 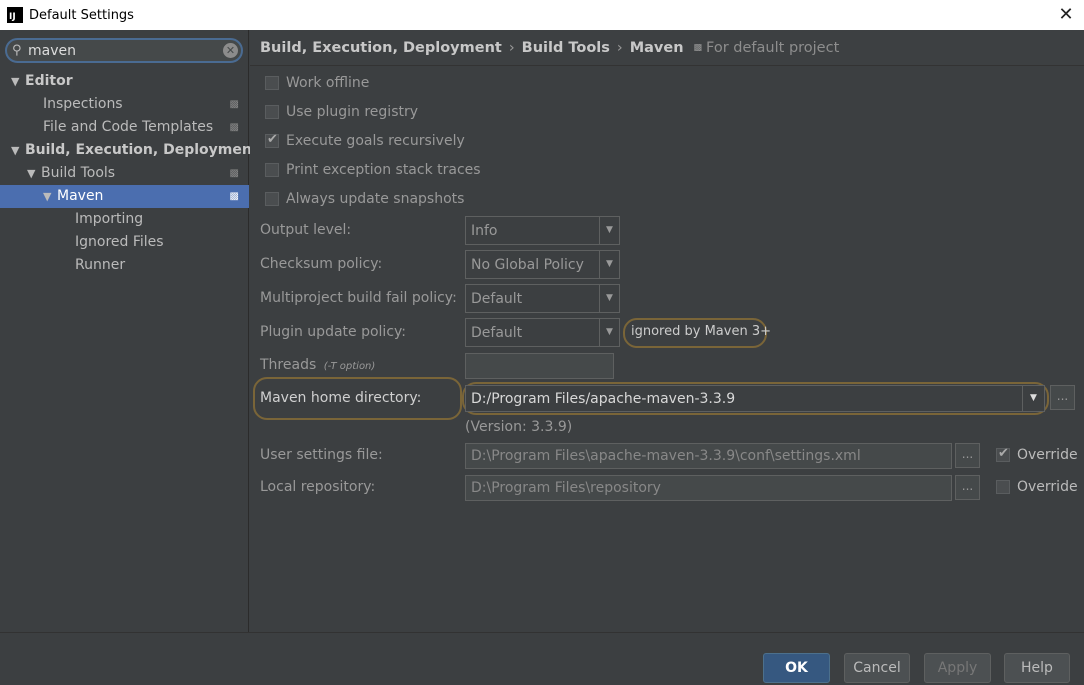 I want to click on intellij-icon: IJ, so click(x=15, y=15).